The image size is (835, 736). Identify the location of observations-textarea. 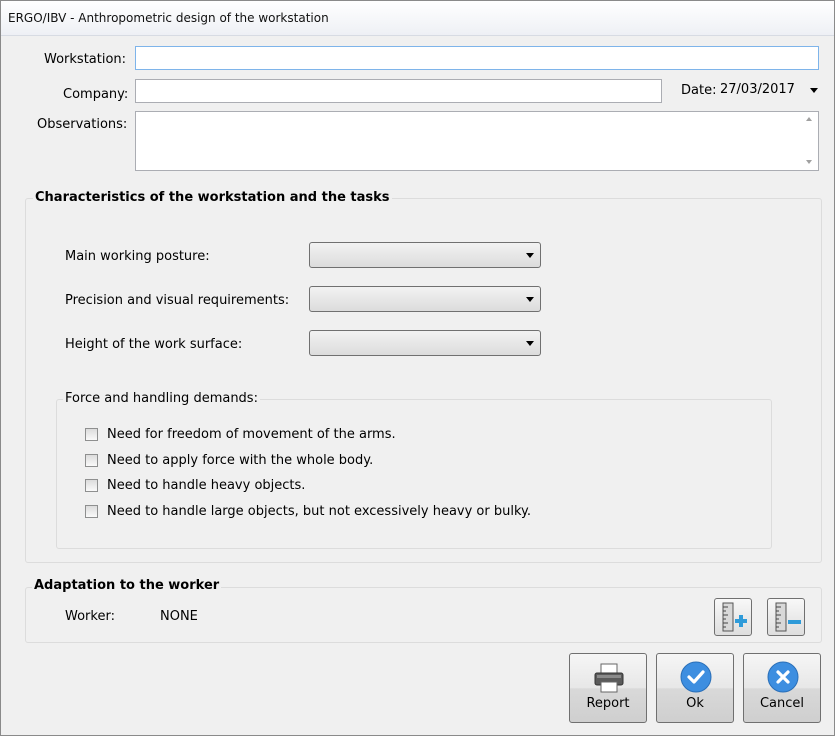
(477, 141).